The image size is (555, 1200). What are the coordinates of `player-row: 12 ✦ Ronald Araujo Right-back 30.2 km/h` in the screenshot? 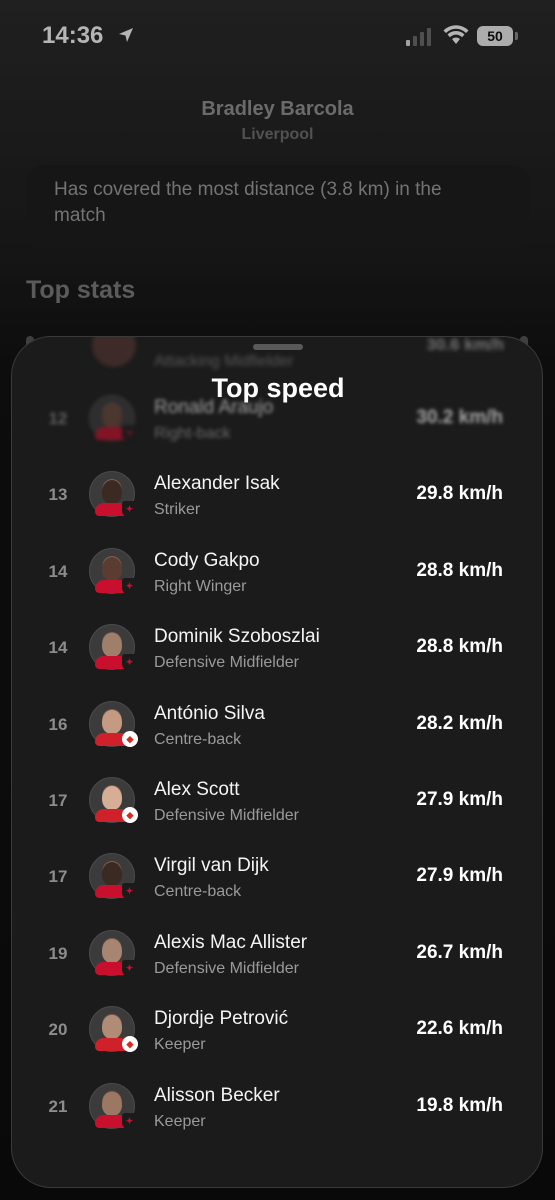 It's located at (277, 421).